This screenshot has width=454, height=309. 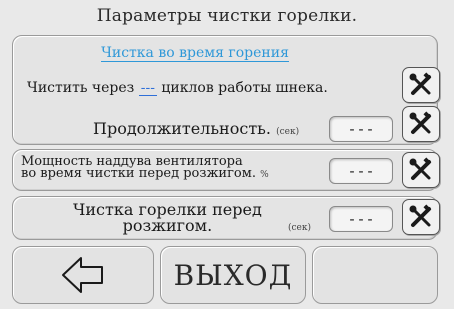 I want to click on preignition-value-field: ---, so click(x=361, y=219).